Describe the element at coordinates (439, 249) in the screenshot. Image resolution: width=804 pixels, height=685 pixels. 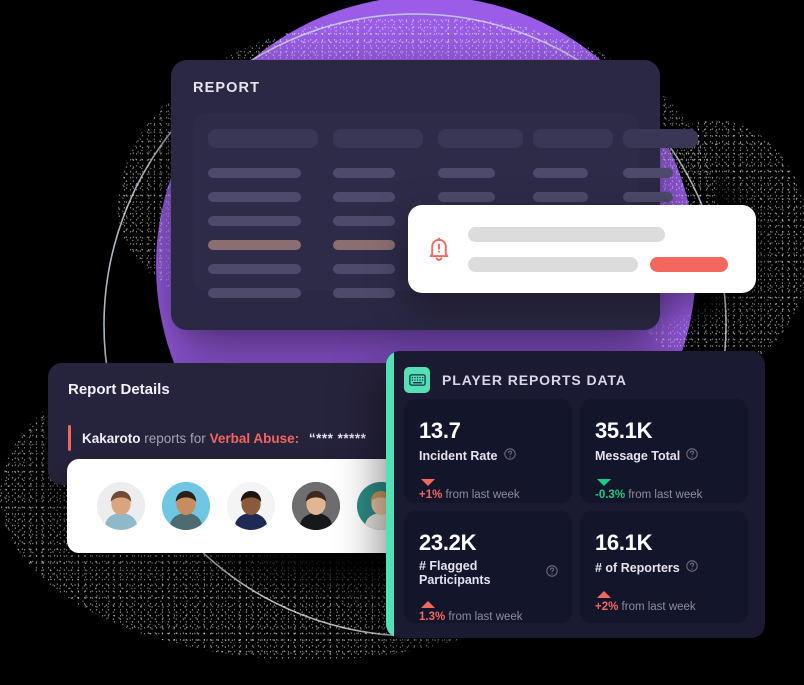
I see `bell-alert-icon` at that location.